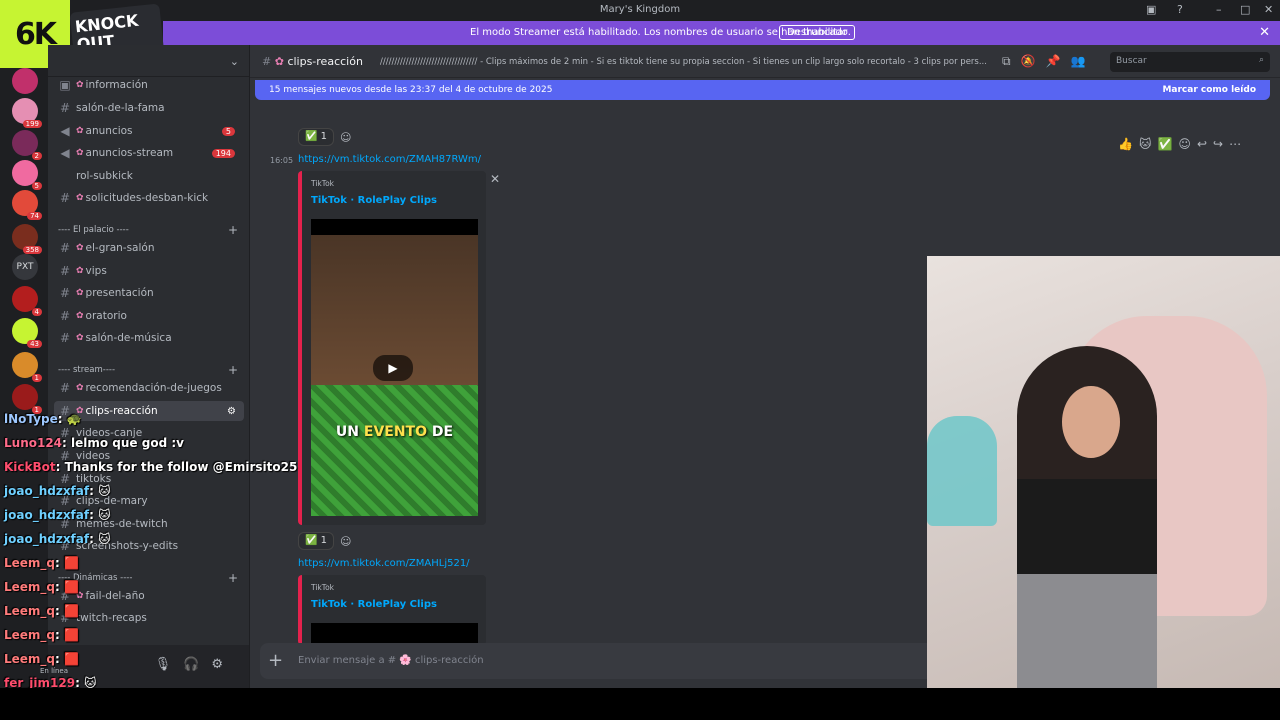 The image size is (1280, 720). What do you see at coordinates (149, 293) in the screenshot?
I see `channel-presentacion: # ✿ presentación` at bounding box center [149, 293].